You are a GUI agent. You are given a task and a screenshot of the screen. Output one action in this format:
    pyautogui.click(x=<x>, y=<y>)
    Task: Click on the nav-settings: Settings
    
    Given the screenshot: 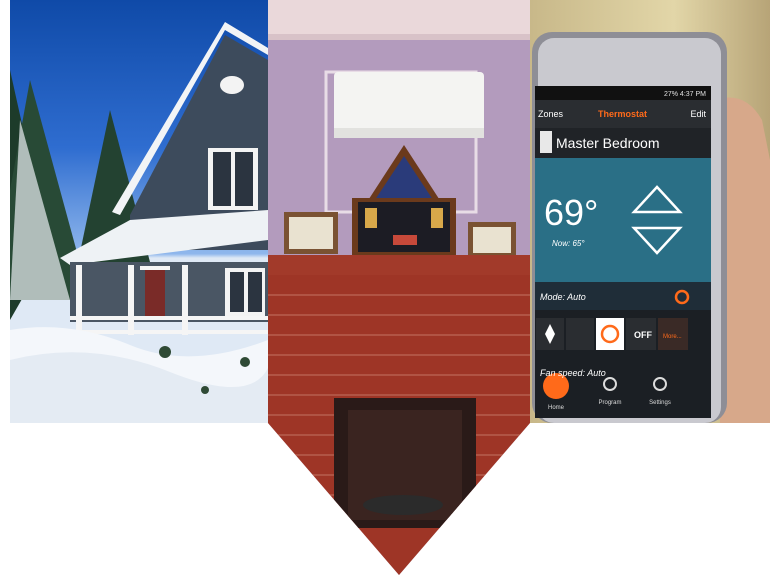 What is the action you would take?
    pyautogui.click(x=660, y=403)
    